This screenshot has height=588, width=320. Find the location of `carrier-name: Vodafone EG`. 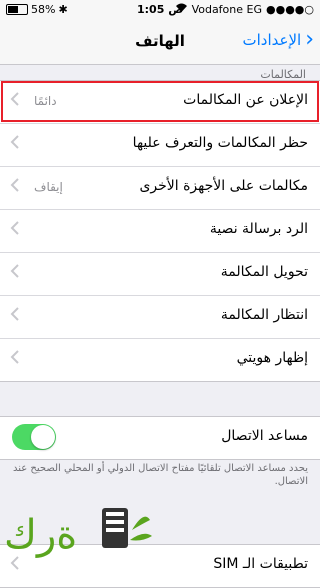

carrier-name: Vodafone EG is located at coordinates (226, 9).